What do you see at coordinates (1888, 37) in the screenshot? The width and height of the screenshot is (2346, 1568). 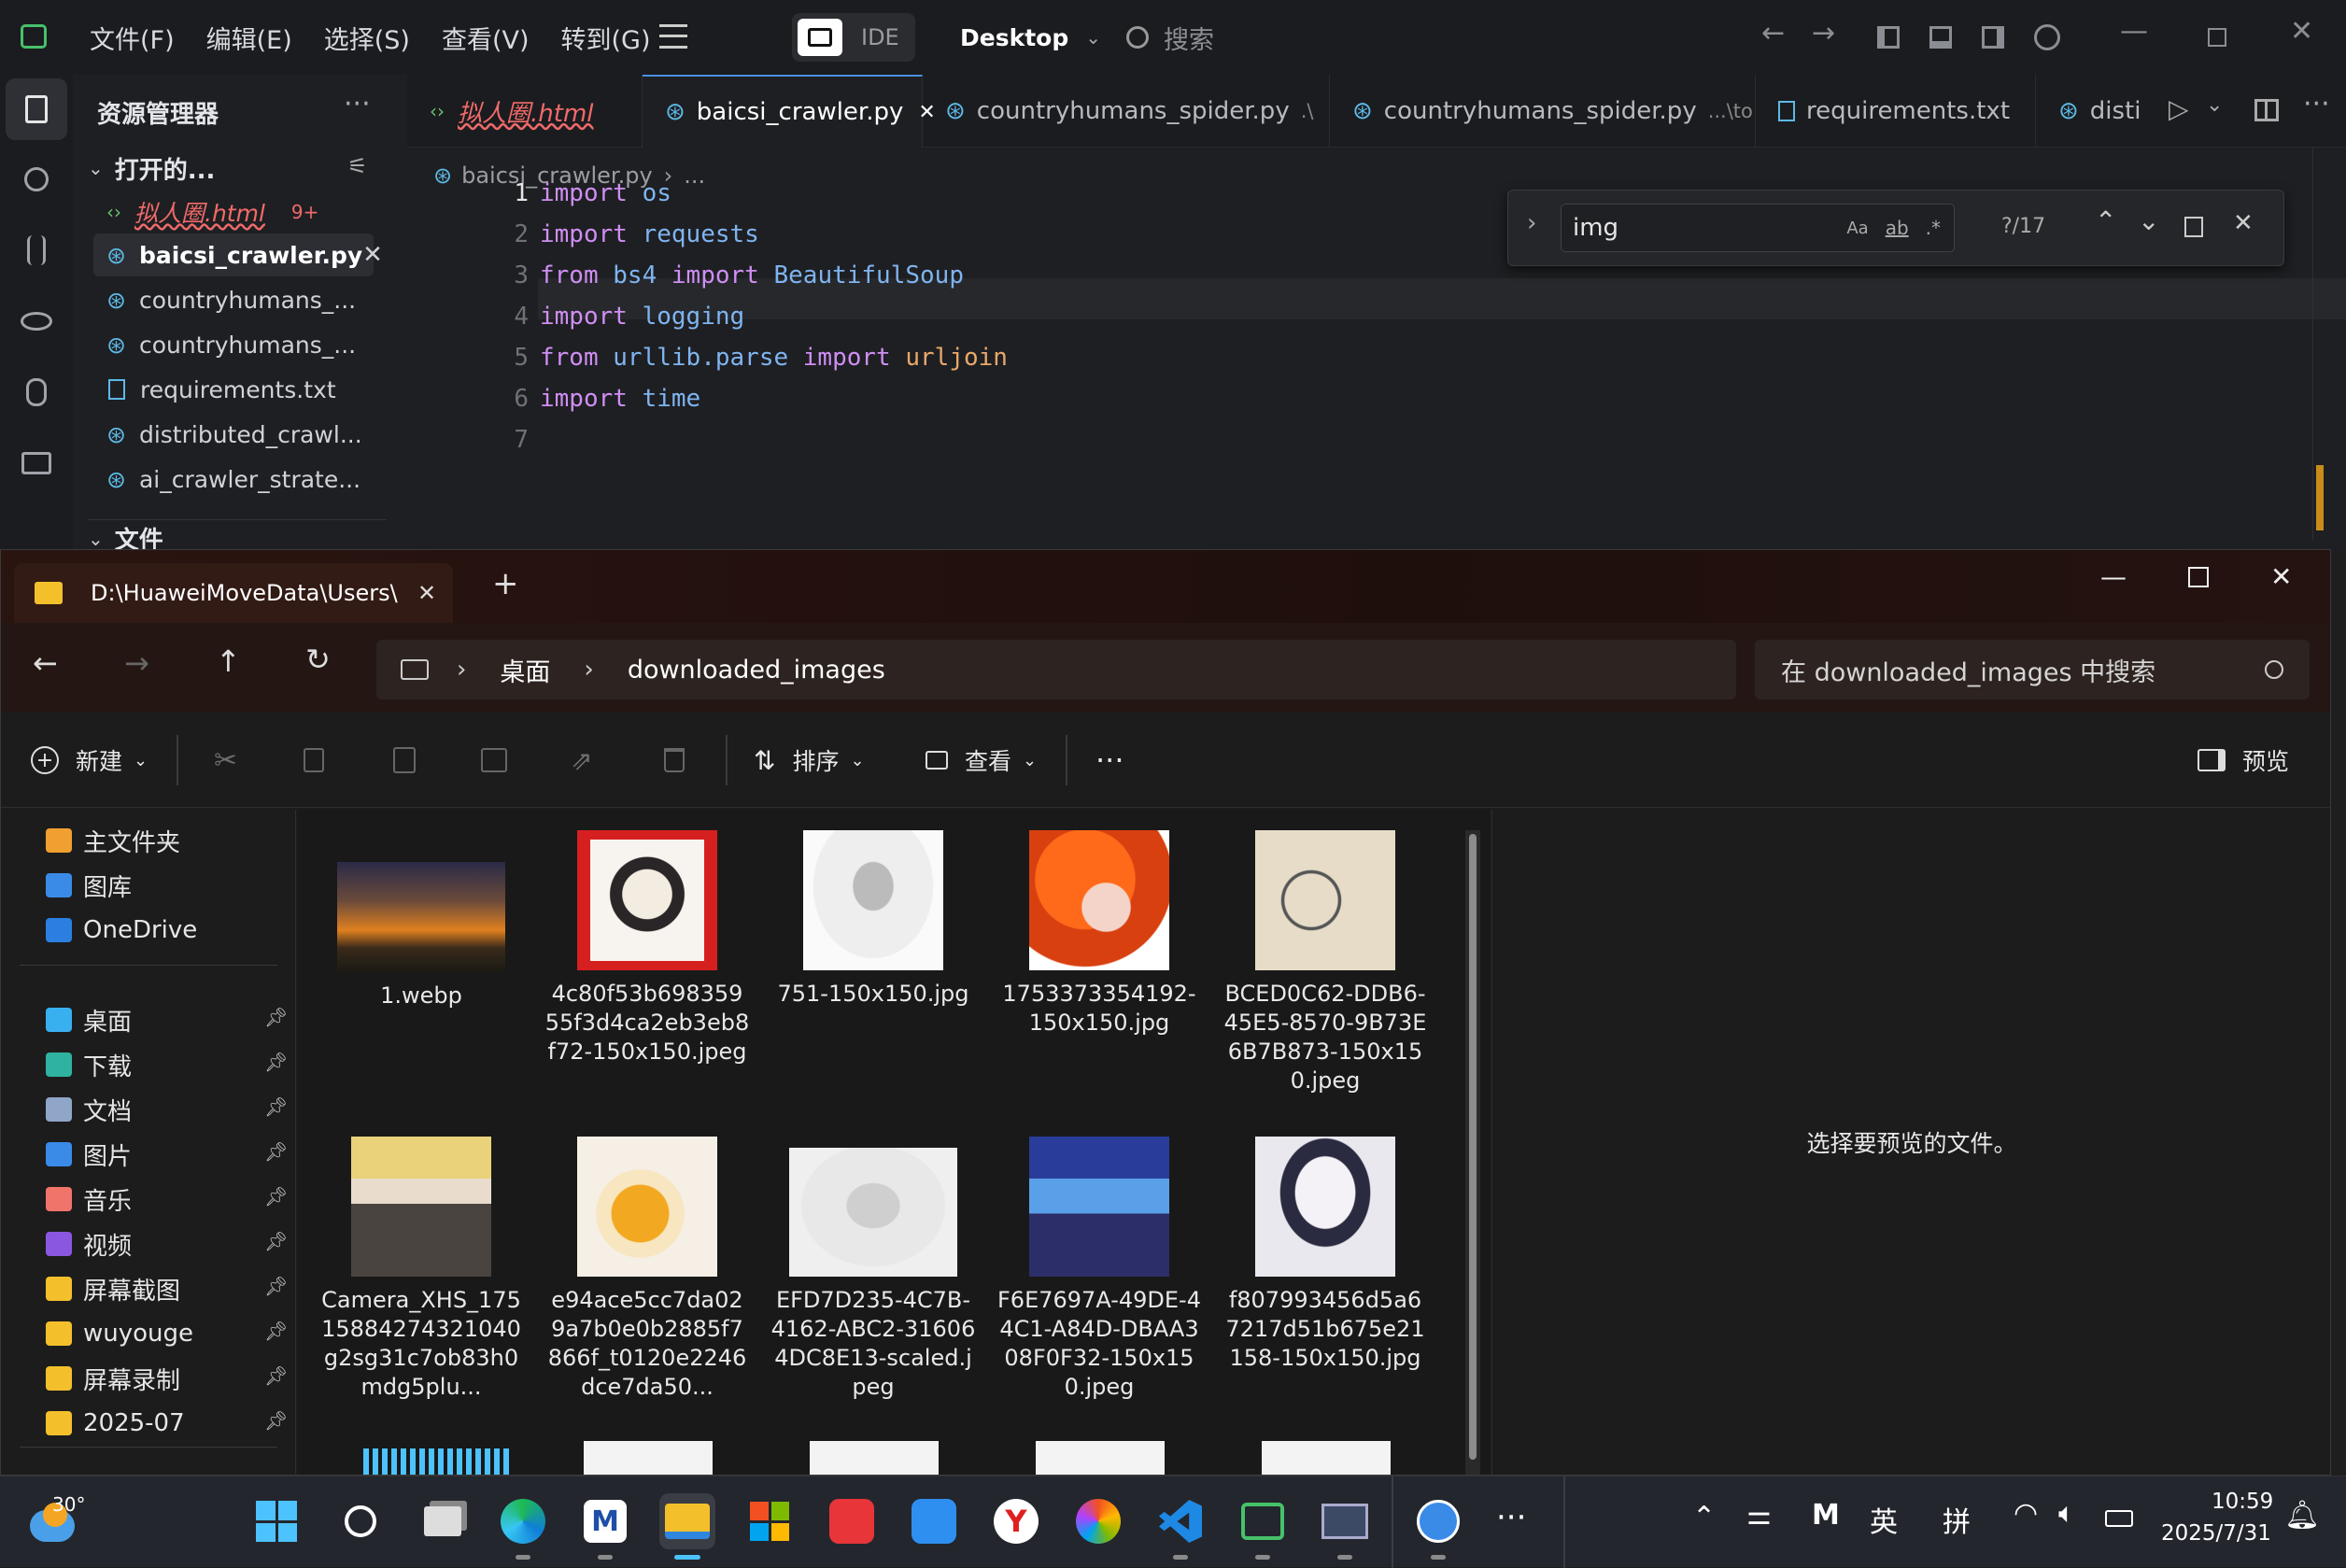 I see `toggle-sidebar-icon` at bounding box center [1888, 37].